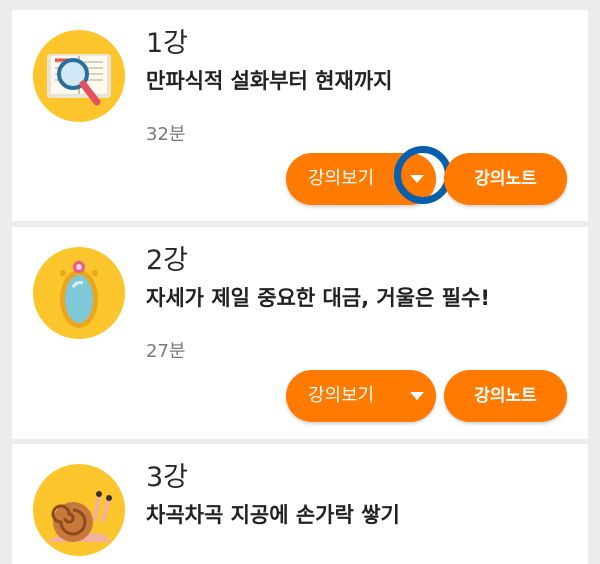  Describe the element at coordinates (166, 134) in the screenshot. I see `lecture-duration: 32분` at that location.